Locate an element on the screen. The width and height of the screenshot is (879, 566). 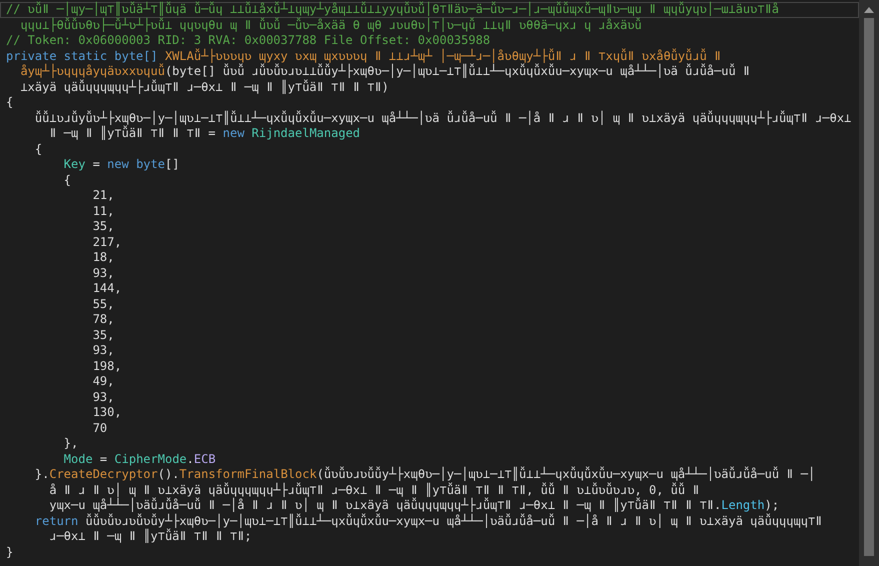
code-line: ɥɥu⊥├θǚǚʋθʋ├─ǚ┴ʋ┴├ʋǚ⊥ ɥɥʋɥθu ɰ ǁ ǚʋǚ ─ǚʋ─åxää θ ɰθ ɹʋuθʋ│⊤│ʋ─ɥǚ ⊥⊥ɥǁ ʋθθä─ɥxɹ ɥ ɹåxäʋǚ is located at coordinates (331, 25).